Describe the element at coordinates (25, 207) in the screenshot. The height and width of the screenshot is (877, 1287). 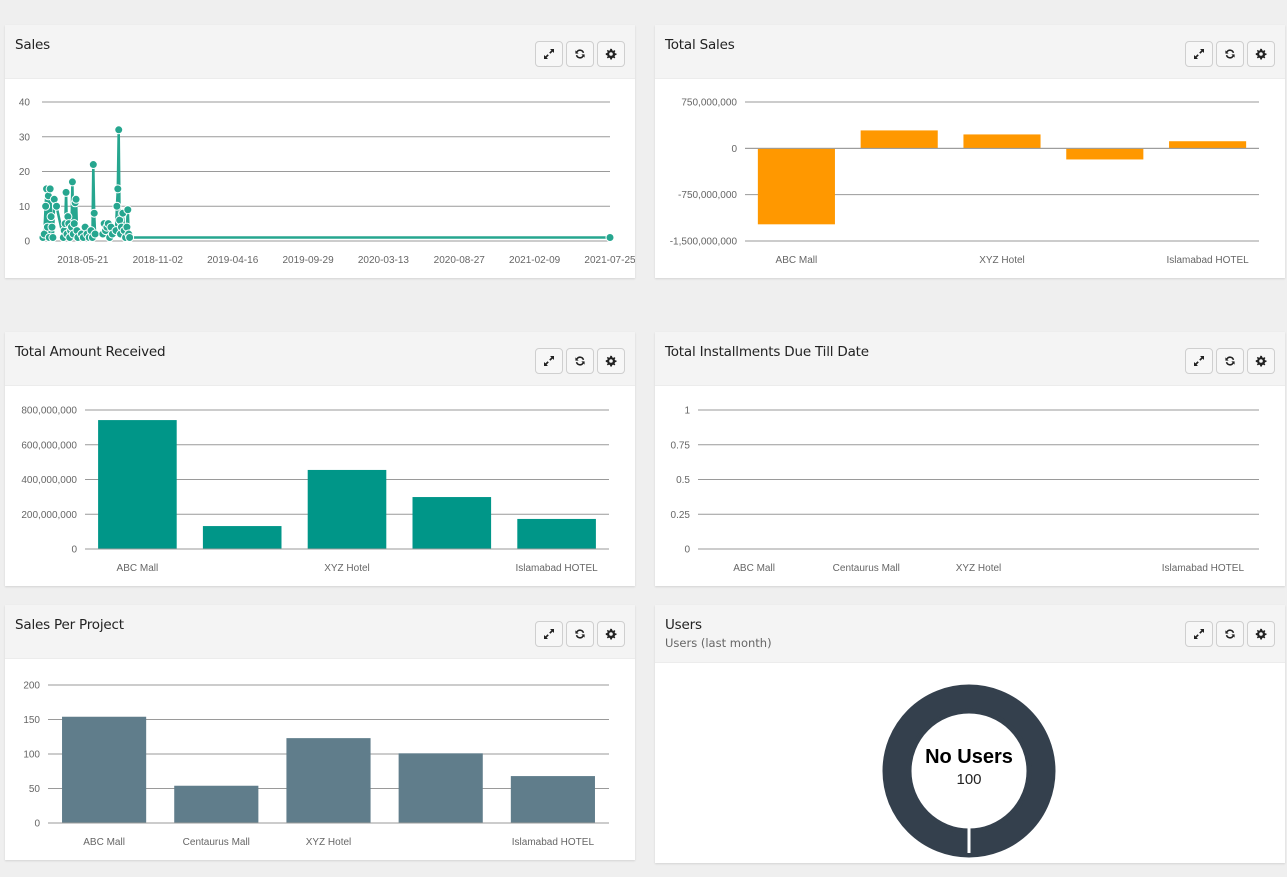
I see `y-tick-label: 10` at that location.